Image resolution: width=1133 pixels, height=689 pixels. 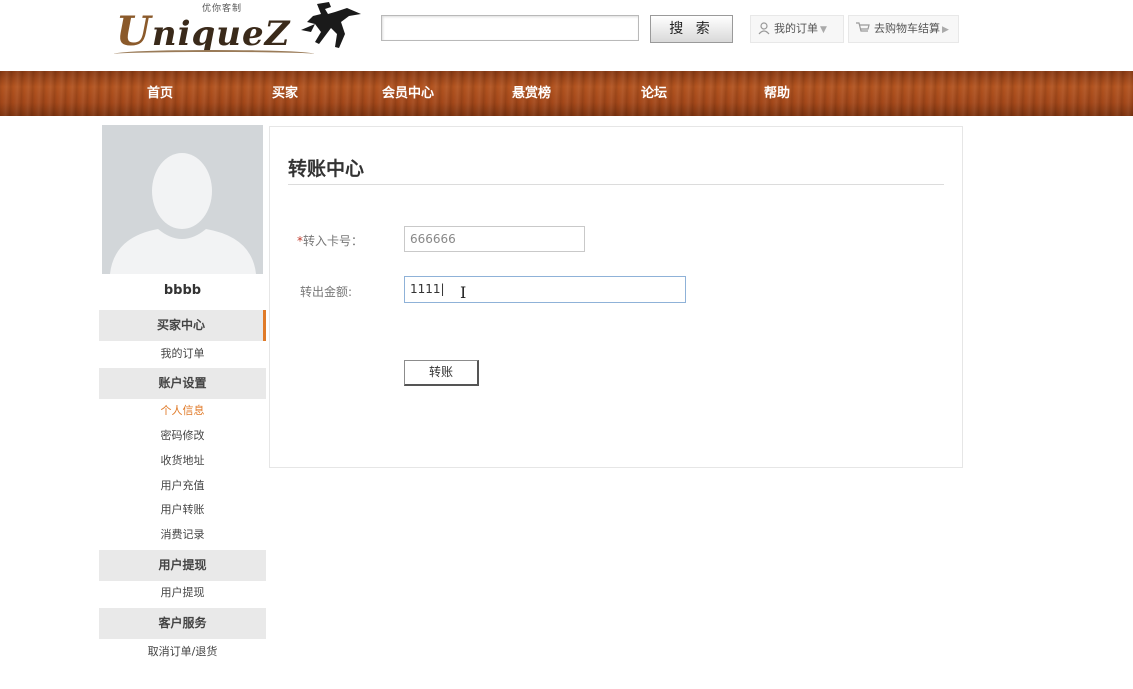 I want to click on logo-initial: U, so click(x=134, y=31).